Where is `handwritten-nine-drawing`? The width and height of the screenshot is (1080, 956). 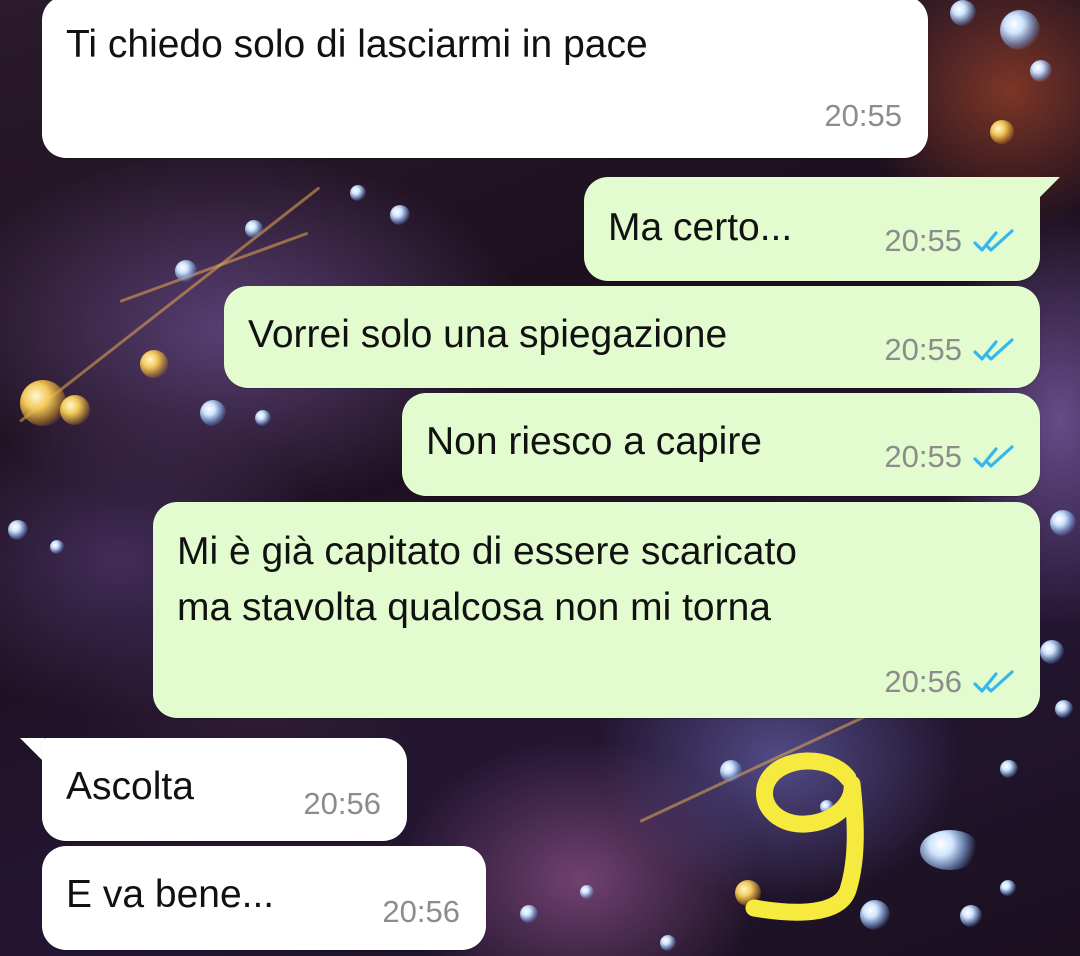
handwritten-nine-drawing is located at coordinates (804, 836).